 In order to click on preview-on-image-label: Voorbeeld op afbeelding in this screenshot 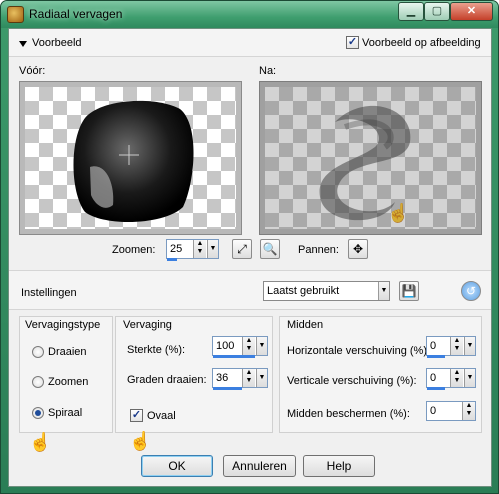, I will do `click(421, 43)`.